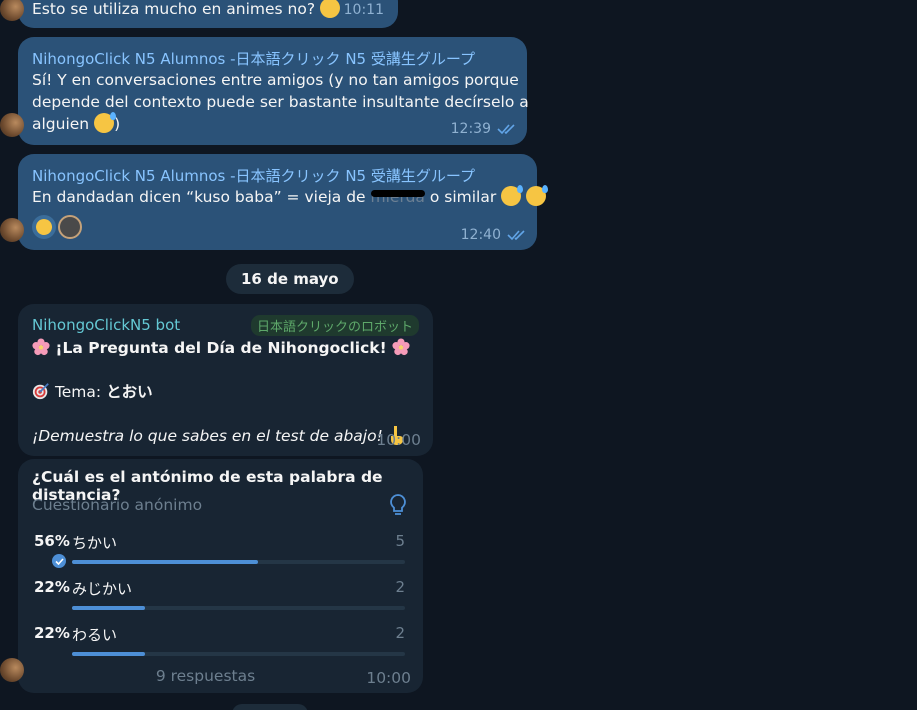  What do you see at coordinates (480, 235) in the screenshot?
I see `message-time: 12:40` at bounding box center [480, 235].